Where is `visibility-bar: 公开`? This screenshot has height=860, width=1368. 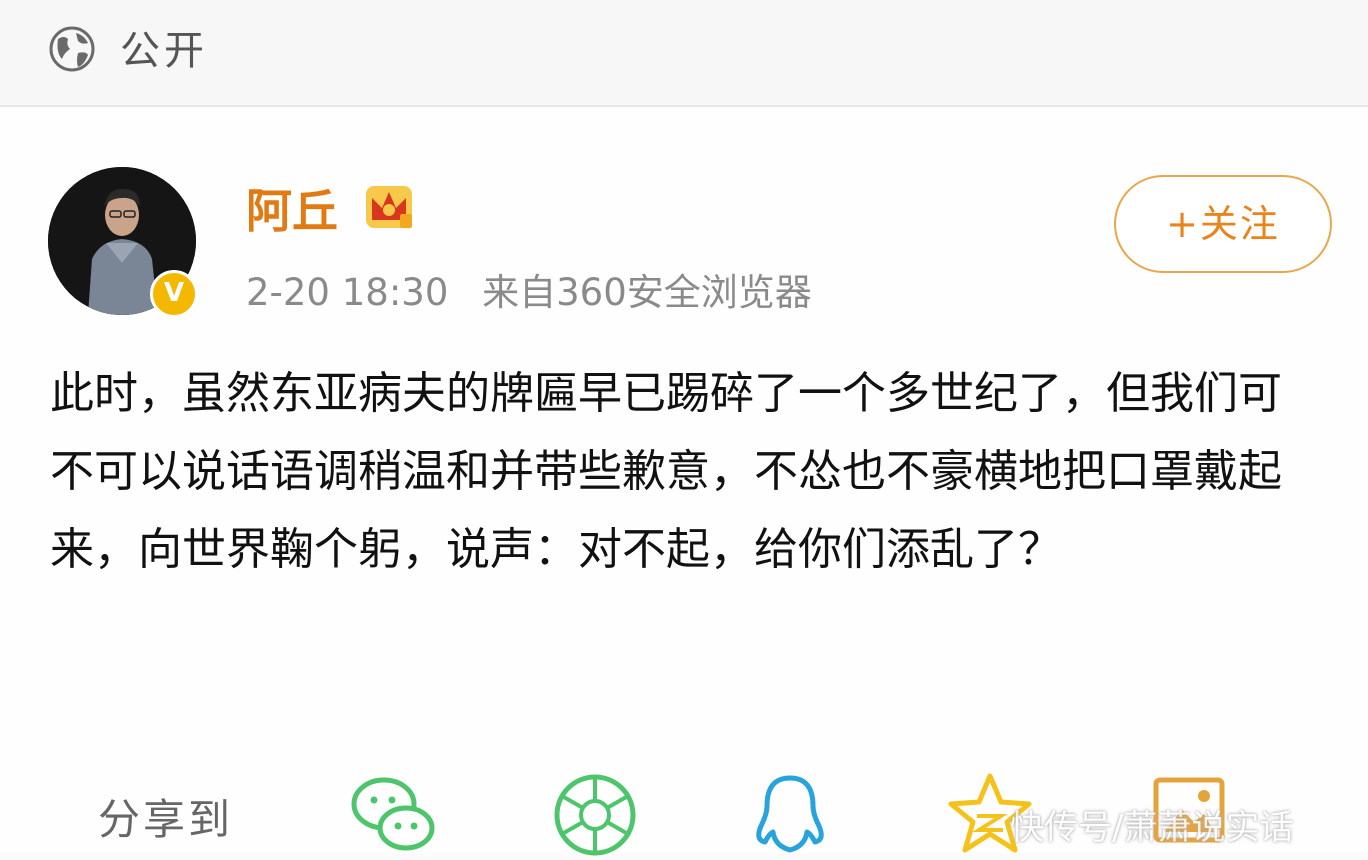 visibility-bar: 公开 is located at coordinates (684, 53).